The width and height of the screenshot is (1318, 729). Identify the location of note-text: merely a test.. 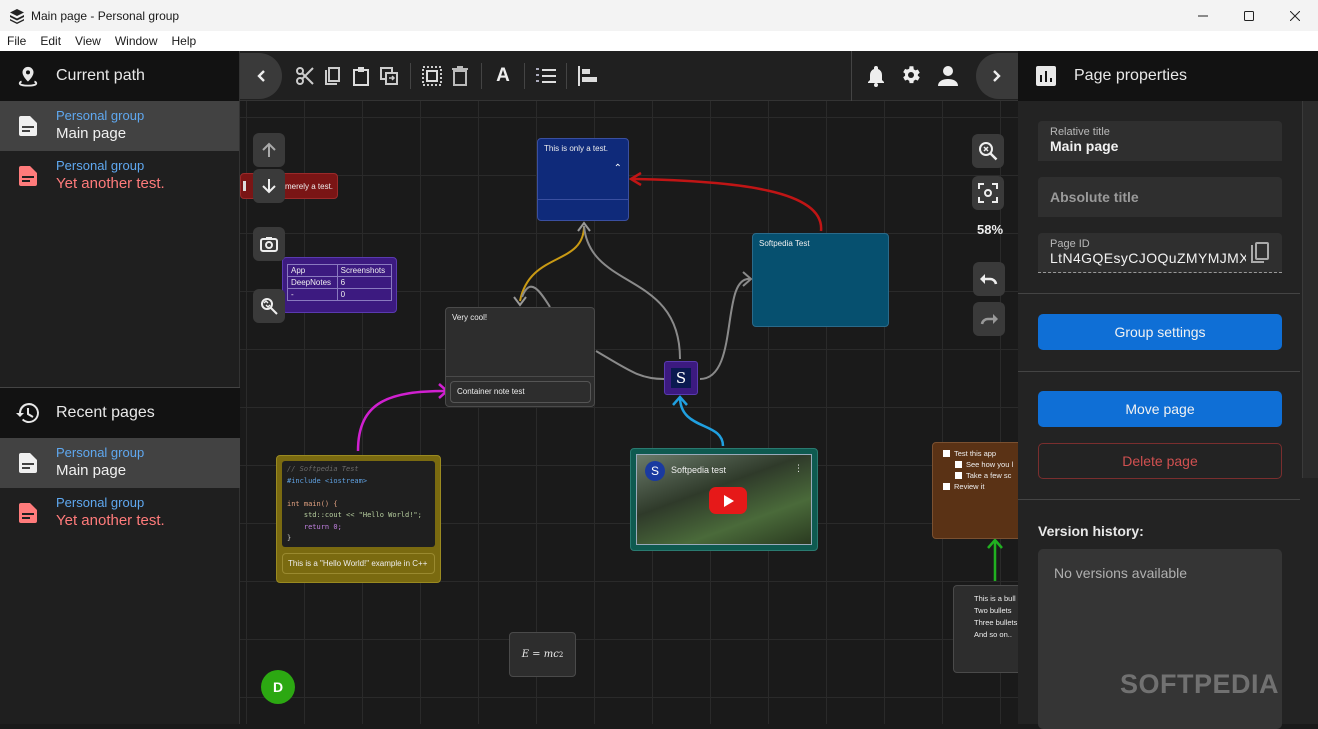
(309, 186).